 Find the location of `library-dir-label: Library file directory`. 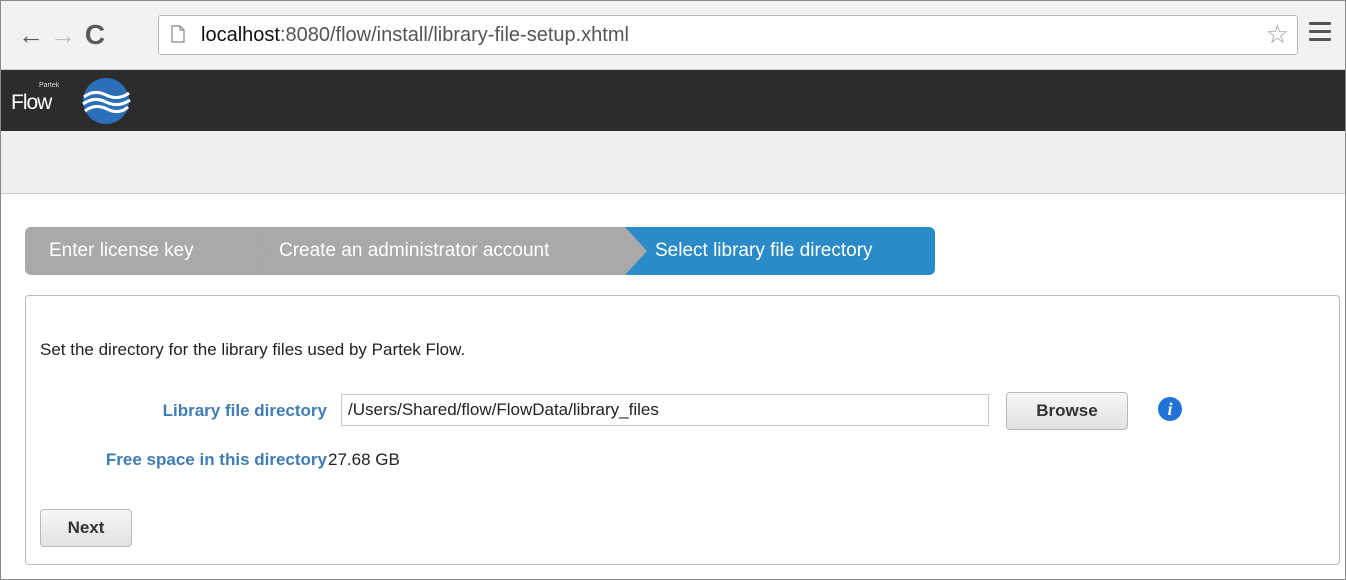

library-dir-label: Library file directory is located at coordinates (244, 410).